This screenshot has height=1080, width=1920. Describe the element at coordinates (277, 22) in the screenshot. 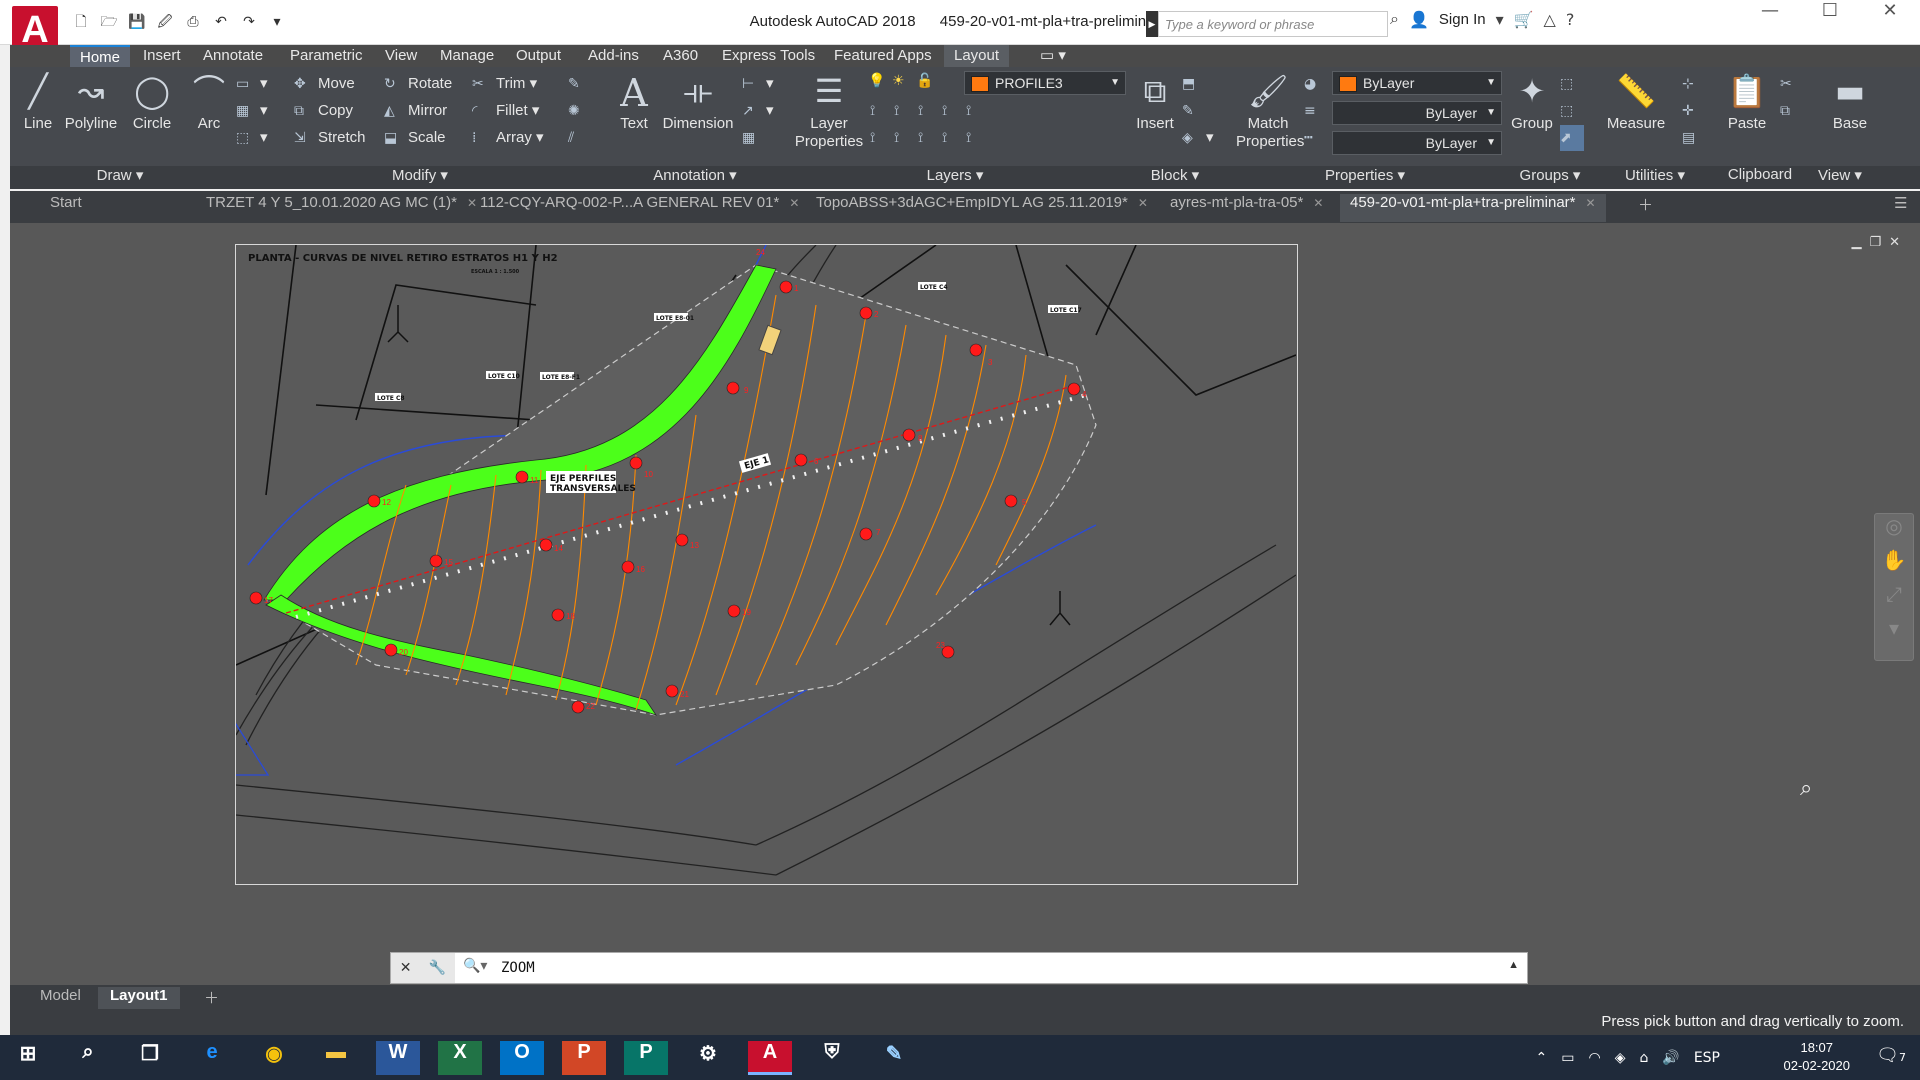

I see `qat-dropdown-icon: ▾` at that location.